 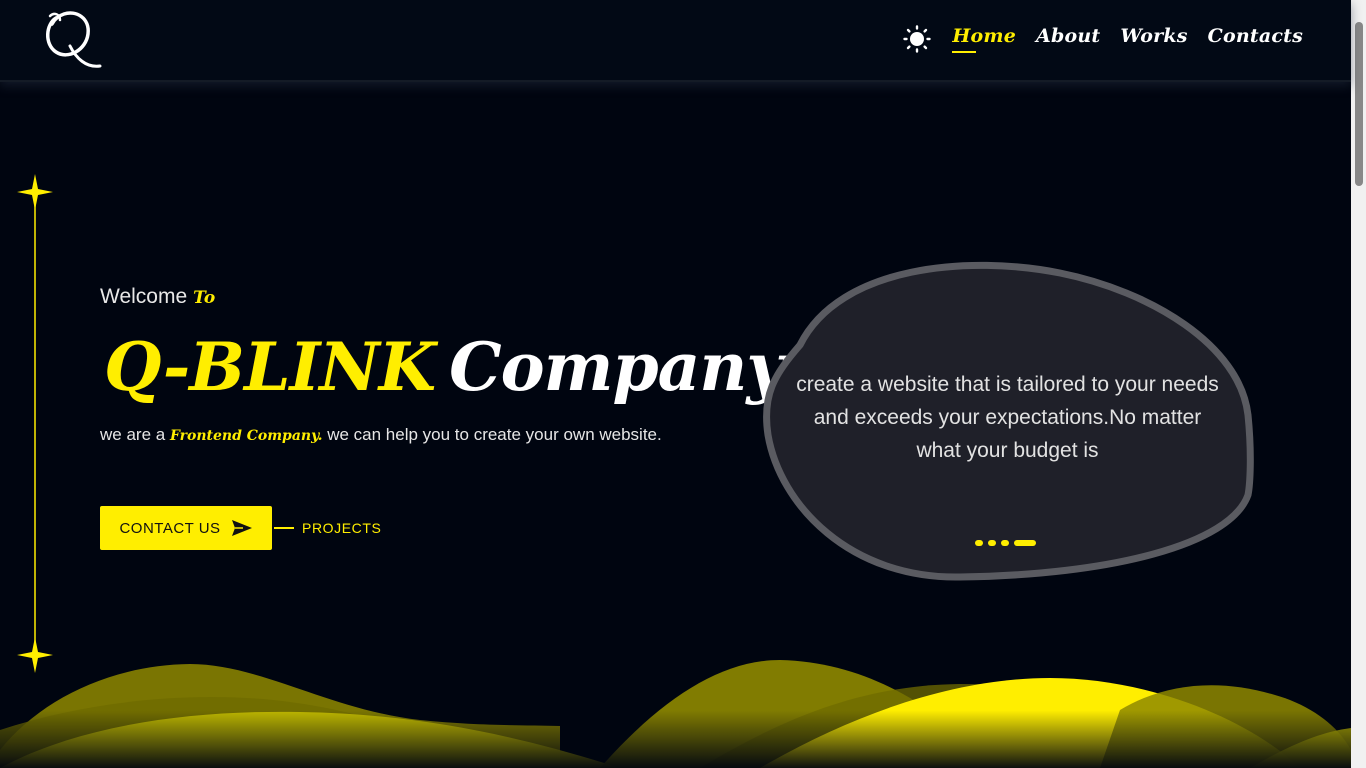 I want to click on slider-dots, so click(x=1005, y=543).